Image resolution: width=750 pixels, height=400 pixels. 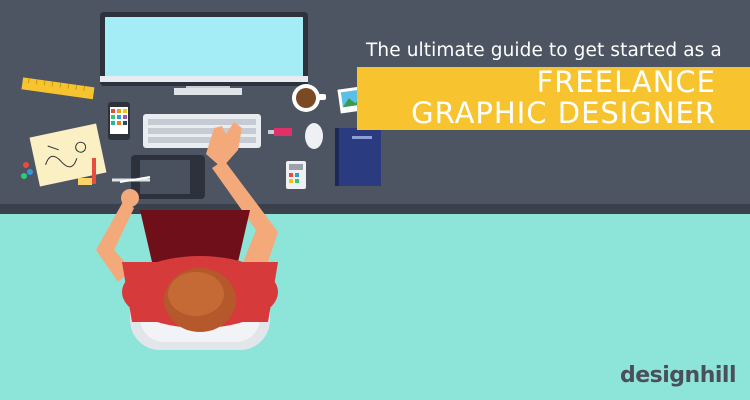 What do you see at coordinates (358, 157) in the screenshot?
I see `notebook-icon` at bounding box center [358, 157].